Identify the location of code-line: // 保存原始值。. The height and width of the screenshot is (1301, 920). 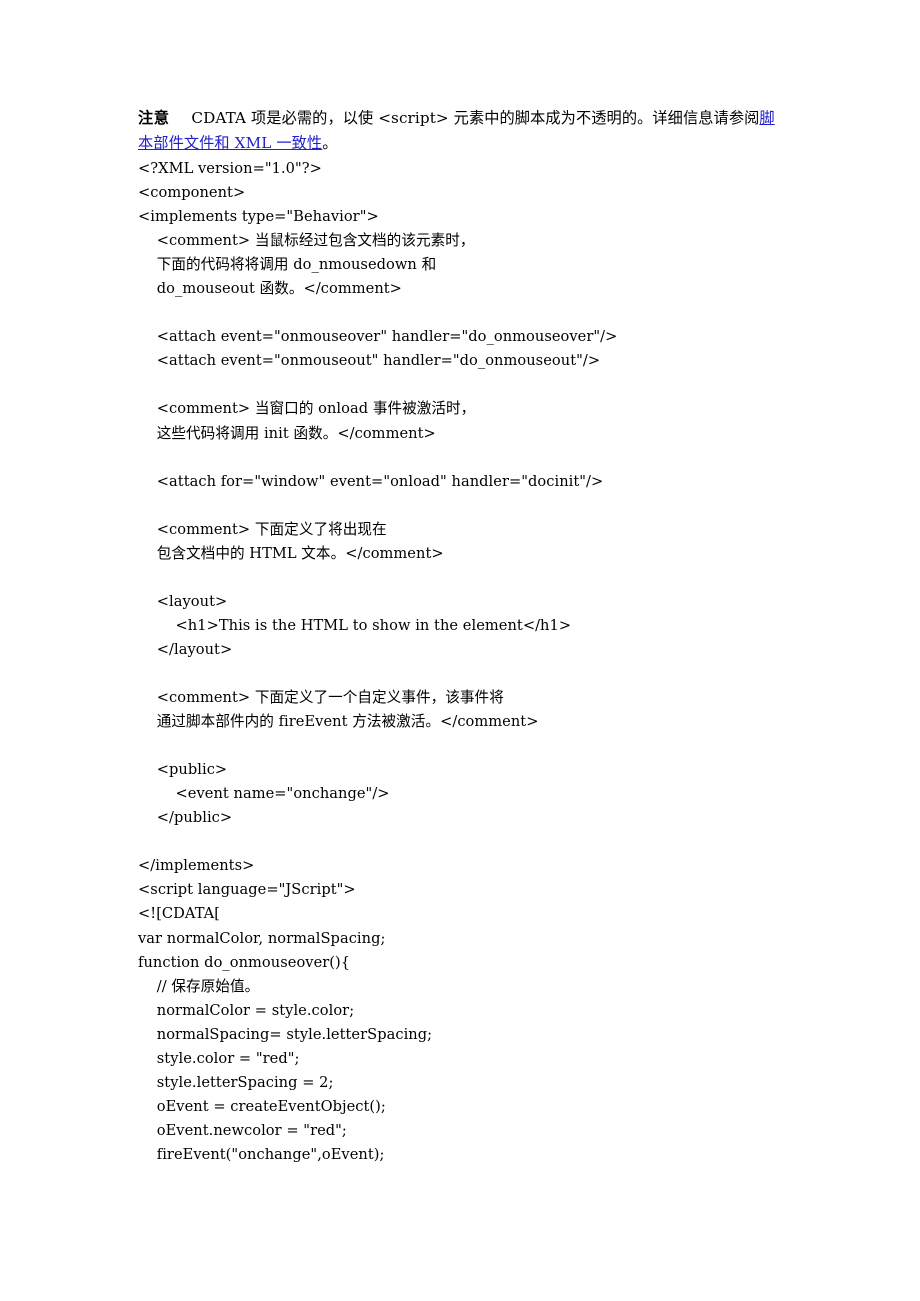
(199, 986).